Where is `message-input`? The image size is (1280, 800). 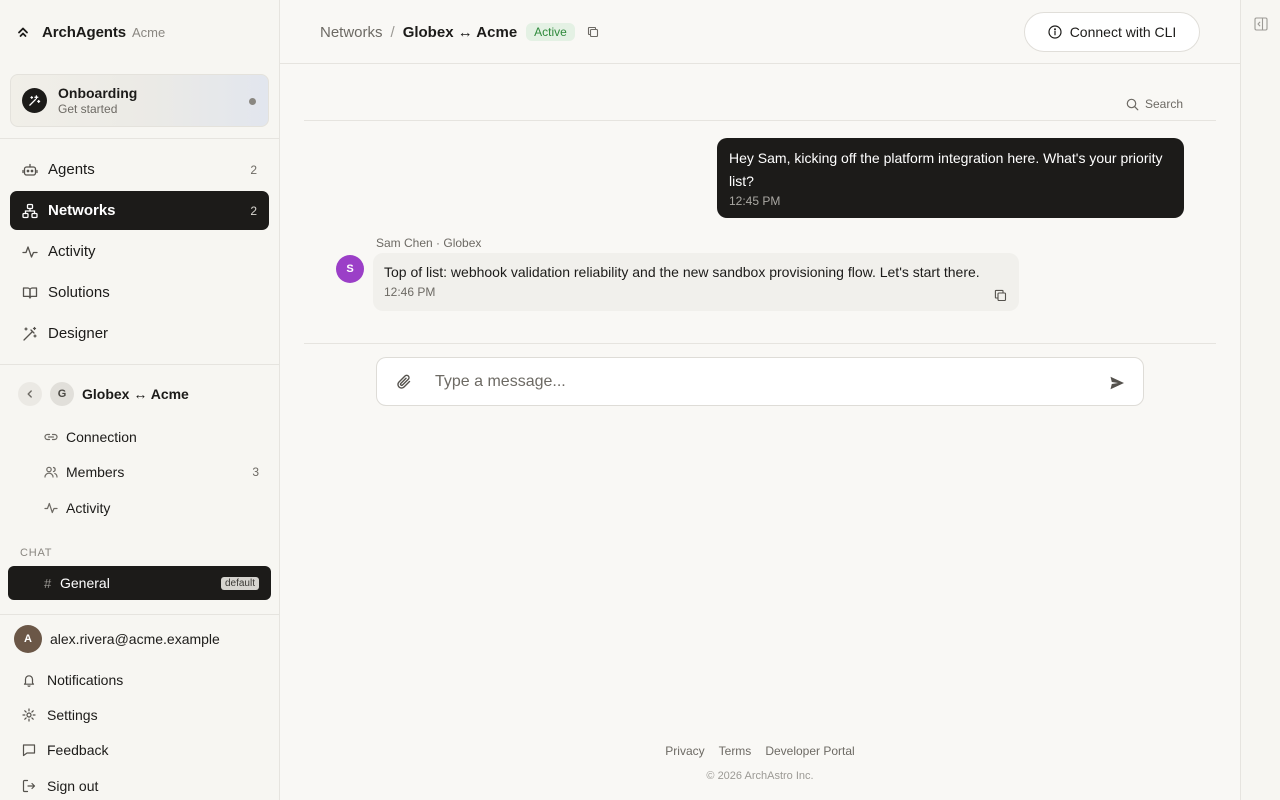 message-input is located at coordinates (755, 382).